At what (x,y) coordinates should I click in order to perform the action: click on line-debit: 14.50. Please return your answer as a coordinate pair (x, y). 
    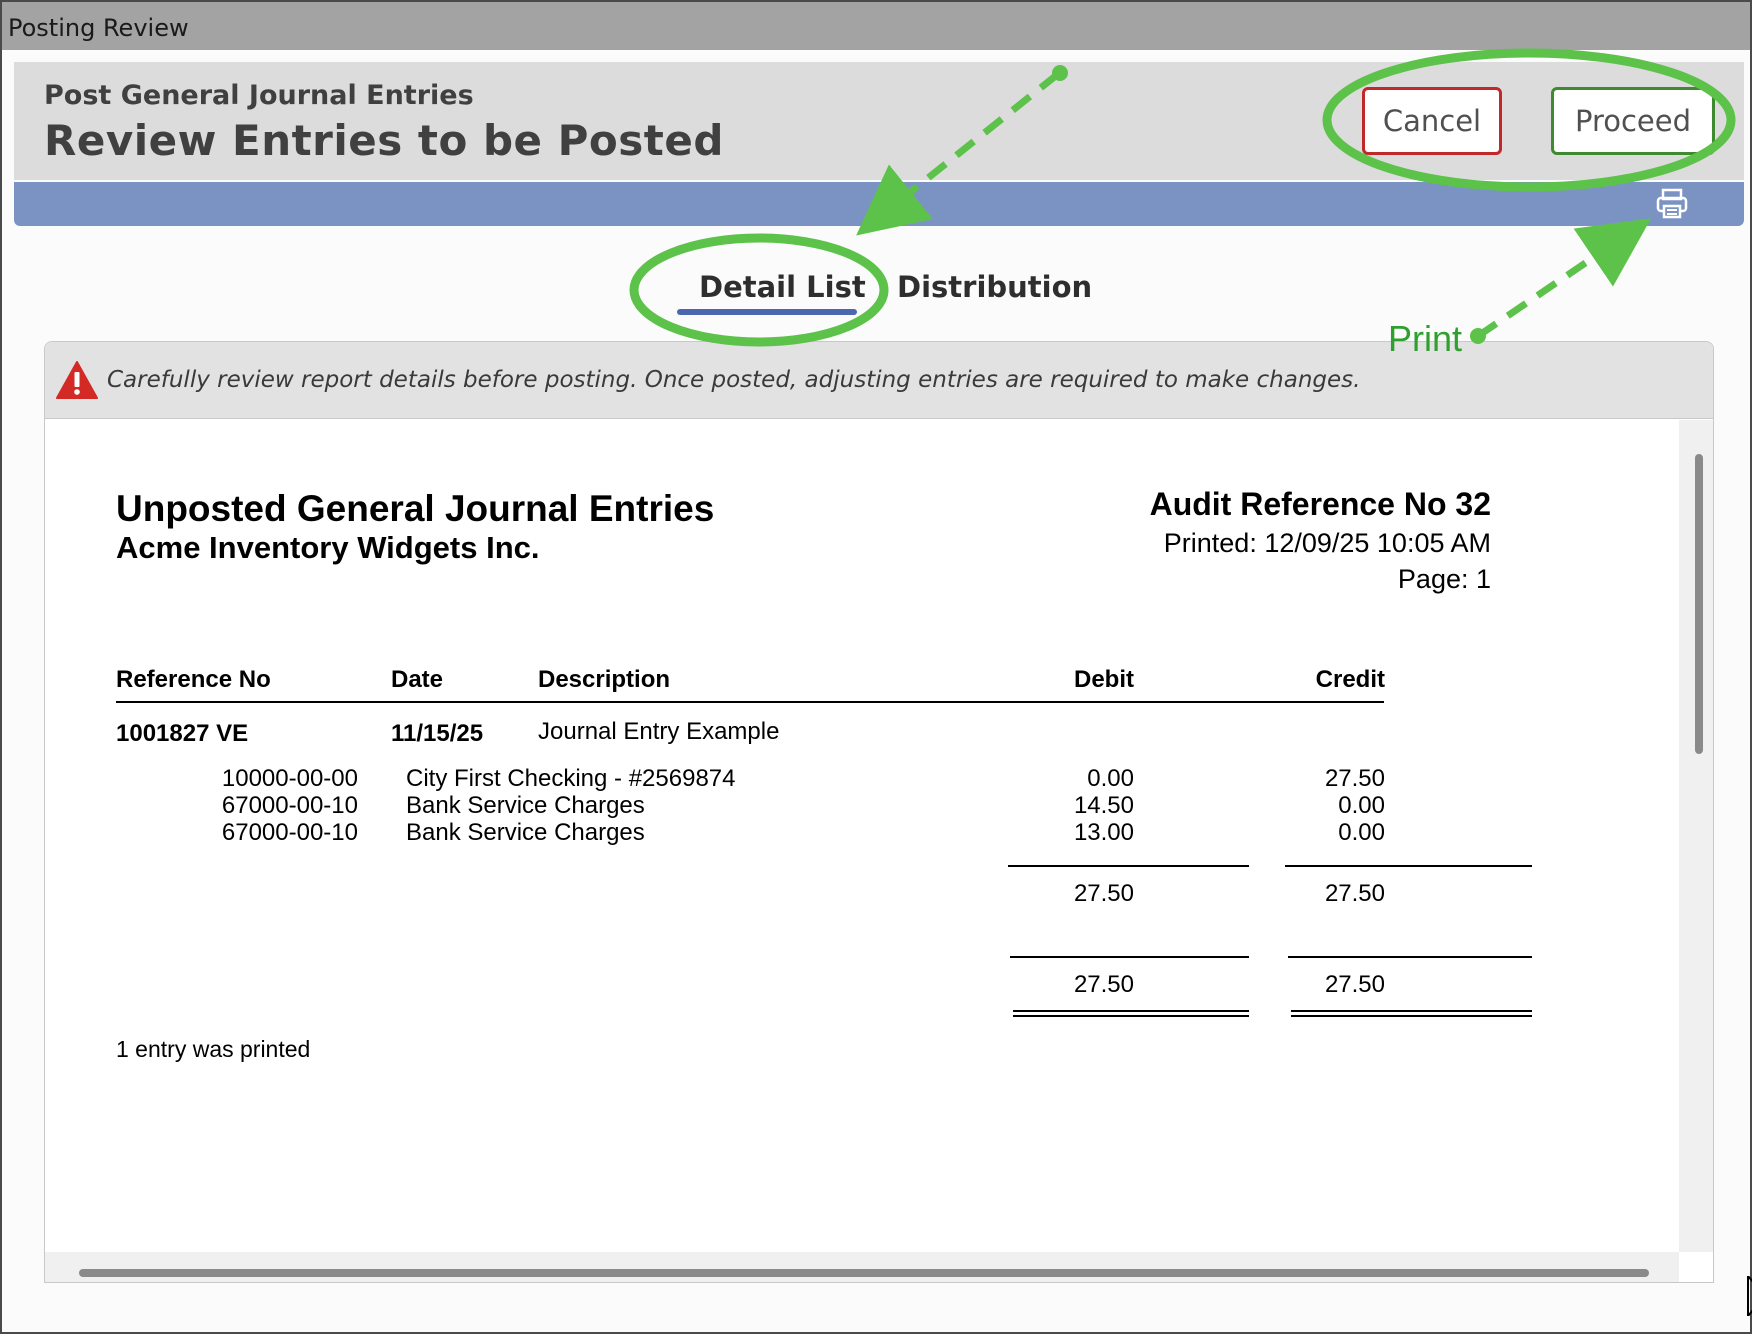
    Looking at the image, I should click on (1103, 805).